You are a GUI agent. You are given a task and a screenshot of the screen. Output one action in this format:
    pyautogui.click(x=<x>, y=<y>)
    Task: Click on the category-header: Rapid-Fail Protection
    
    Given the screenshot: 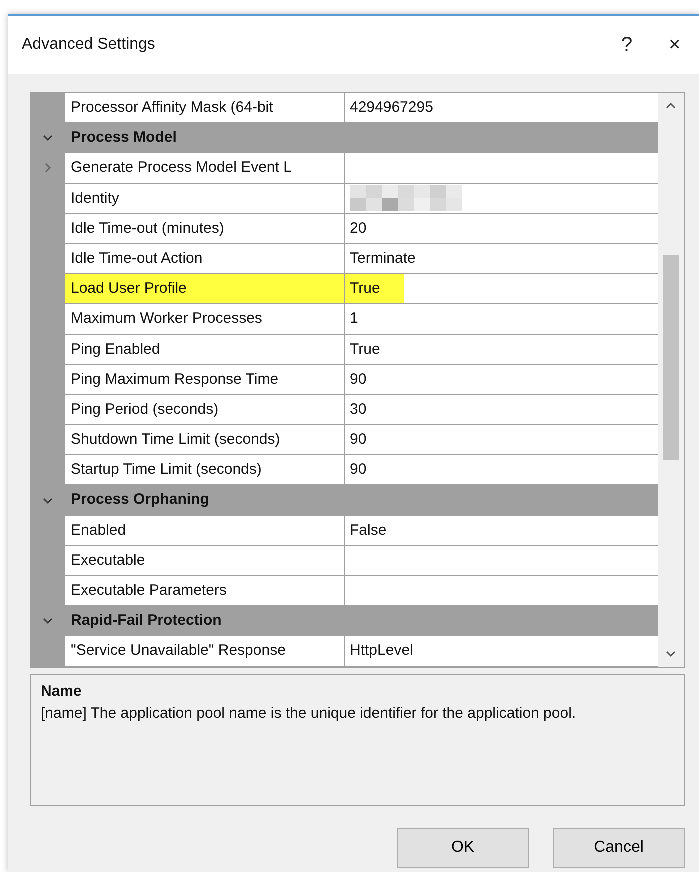 What is the action you would take?
    pyautogui.click(x=361, y=621)
    